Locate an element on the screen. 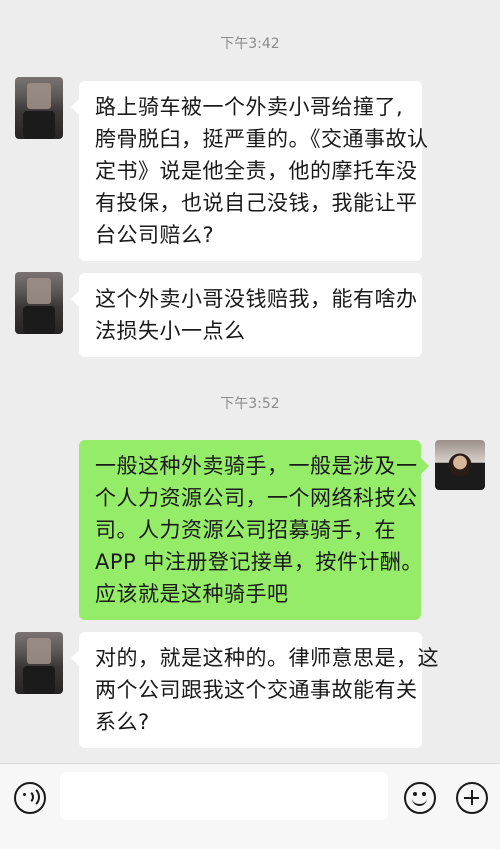  message-line: 应该就是这种骑手吧 is located at coordinates (192, 594).